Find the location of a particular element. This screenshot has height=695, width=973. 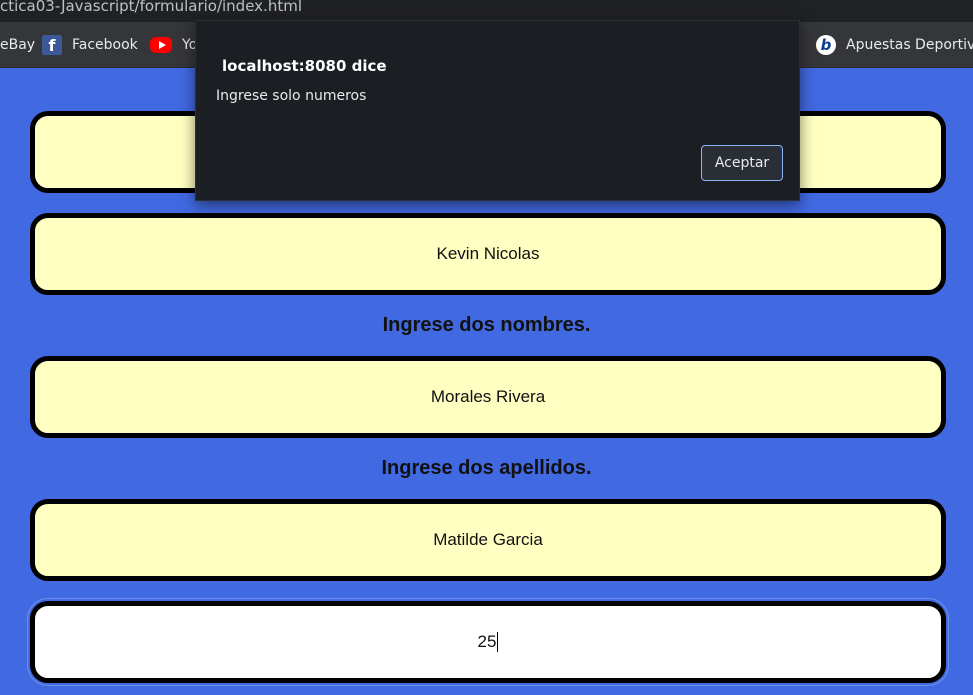

input-value: Kevin Nicolas is located at coordinates (488, 253).